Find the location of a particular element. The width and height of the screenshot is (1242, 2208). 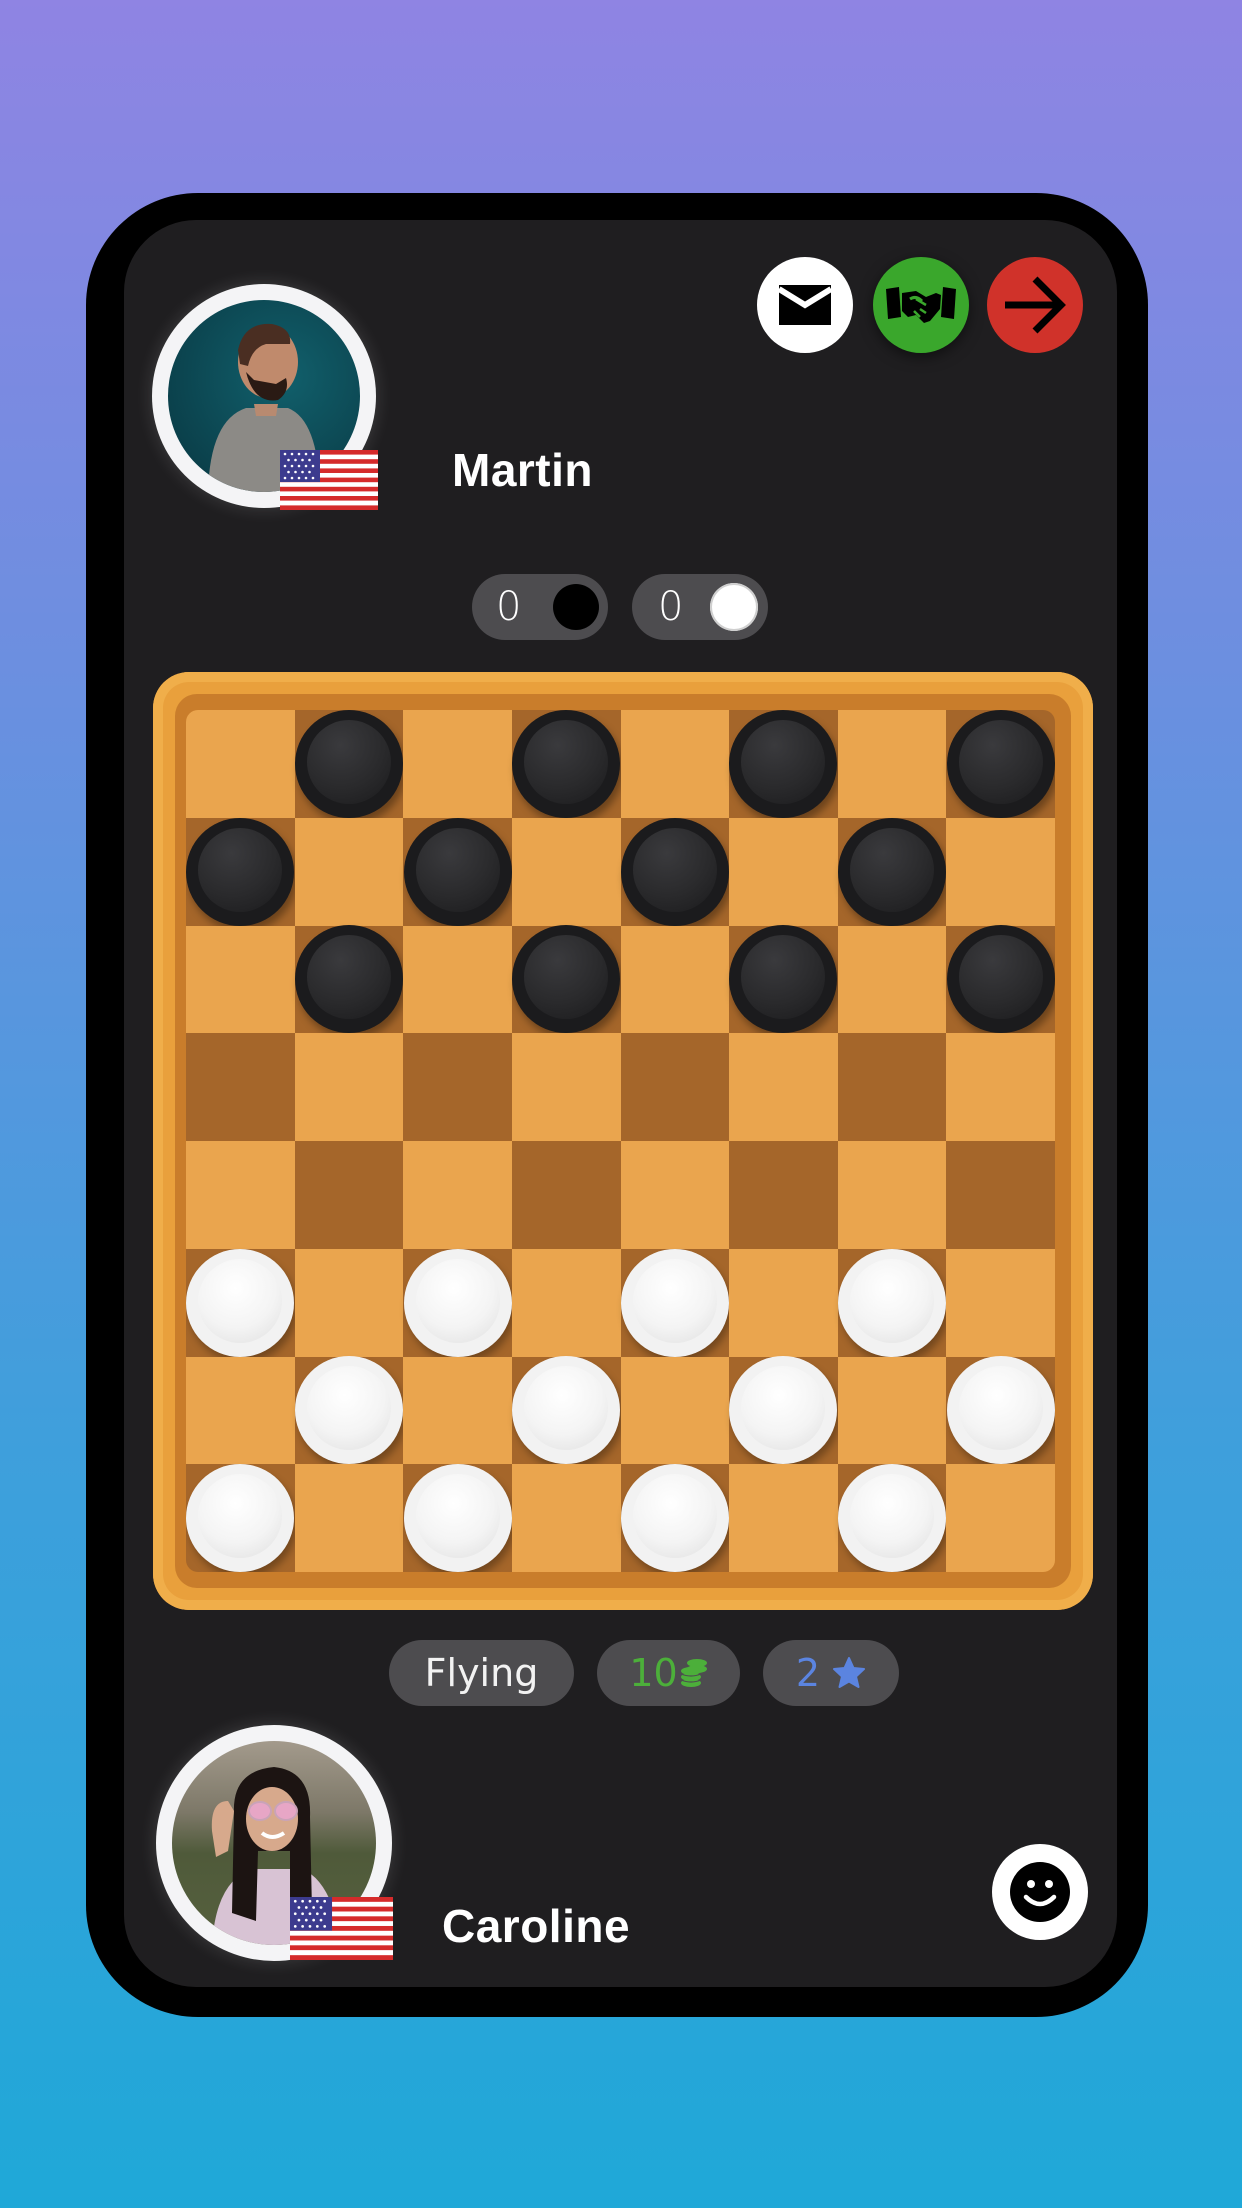

message-button is located at coordinates (805, 305).